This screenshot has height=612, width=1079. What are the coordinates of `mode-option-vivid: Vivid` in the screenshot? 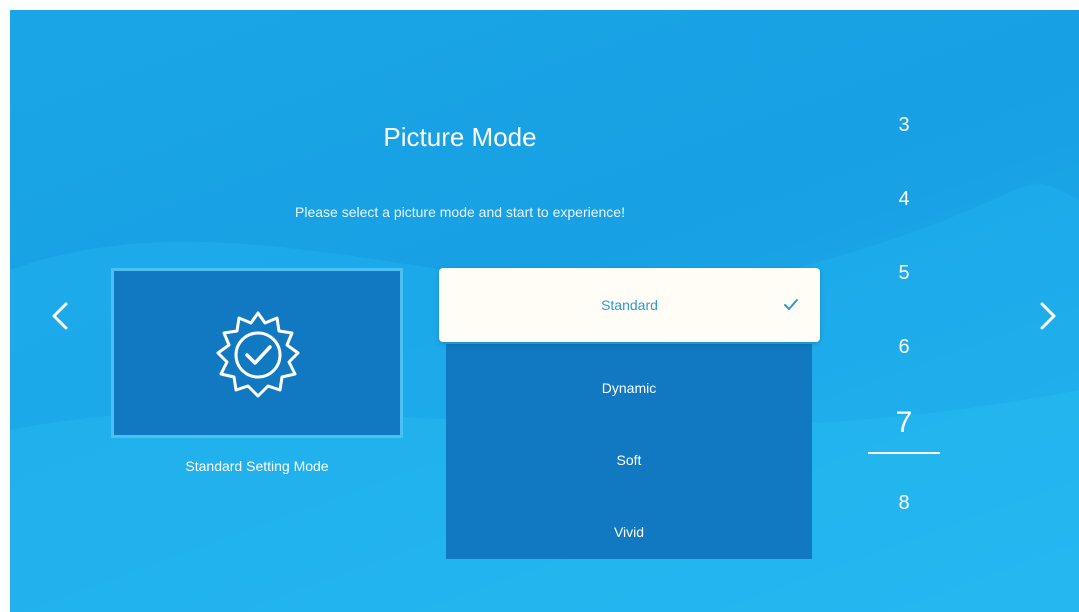 It's located at (629, 532).